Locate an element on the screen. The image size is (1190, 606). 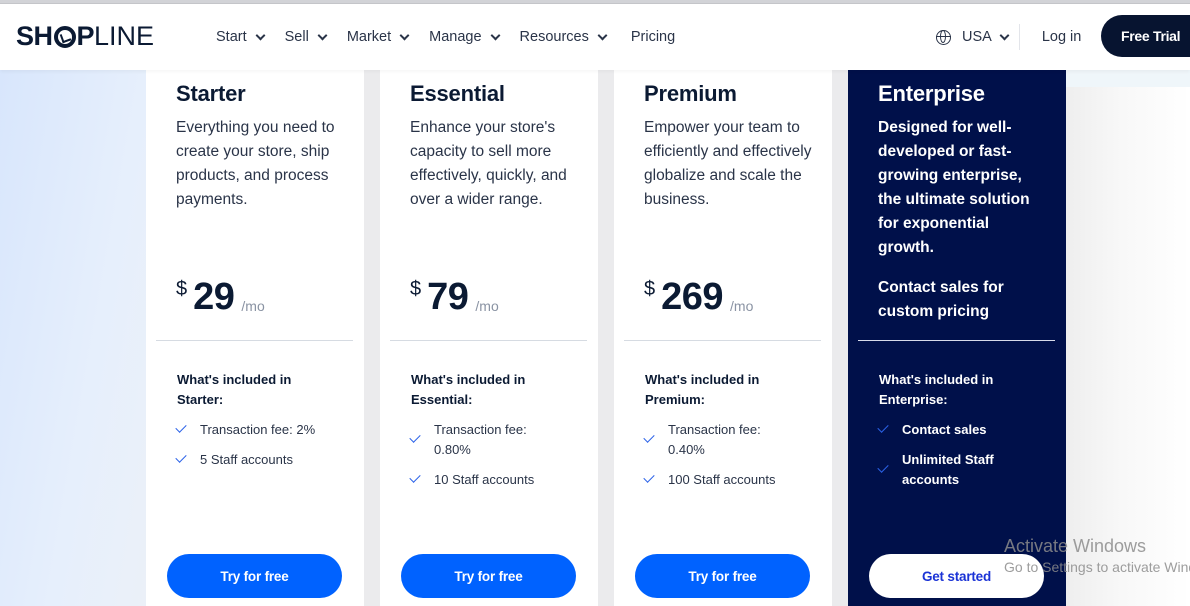
nav-manage-label: Manage is located at coordinates (455, 37).